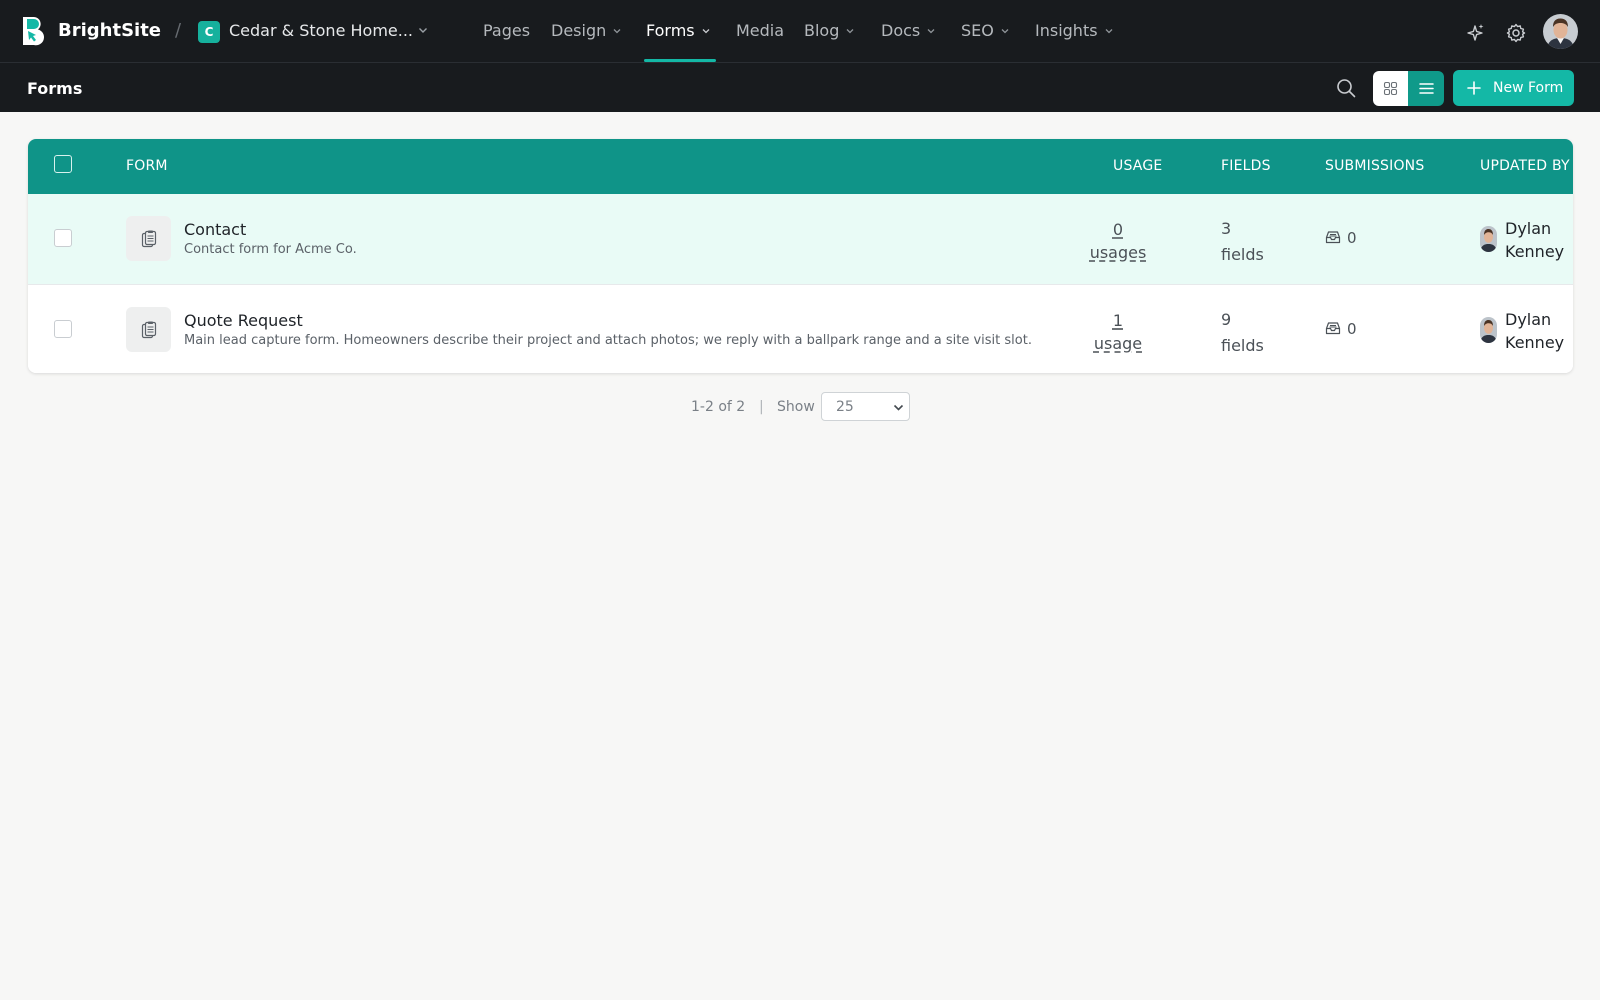 The image size is (1600, 1000). I want to click on plus-icon, so click(1474, 88).